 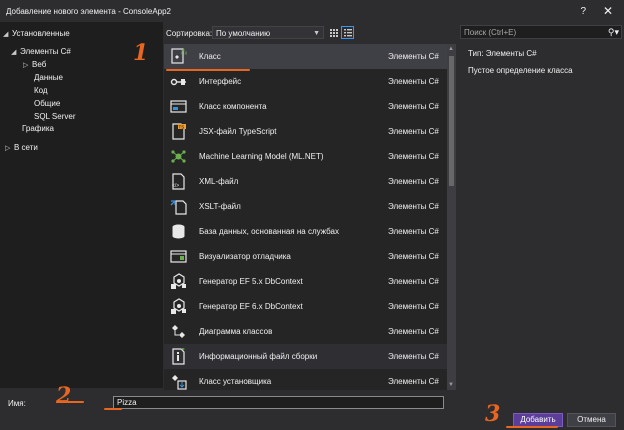 What do you see at coordinates (316, 33) in the screenshot?
I see `chevron-down-icon: ▼` at bounding box center [316, 33].